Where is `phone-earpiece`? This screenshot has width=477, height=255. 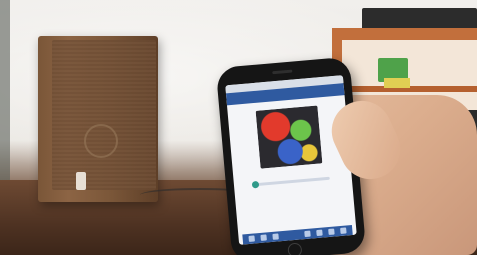
phone-earpiece is located at coordinates (282, 72).